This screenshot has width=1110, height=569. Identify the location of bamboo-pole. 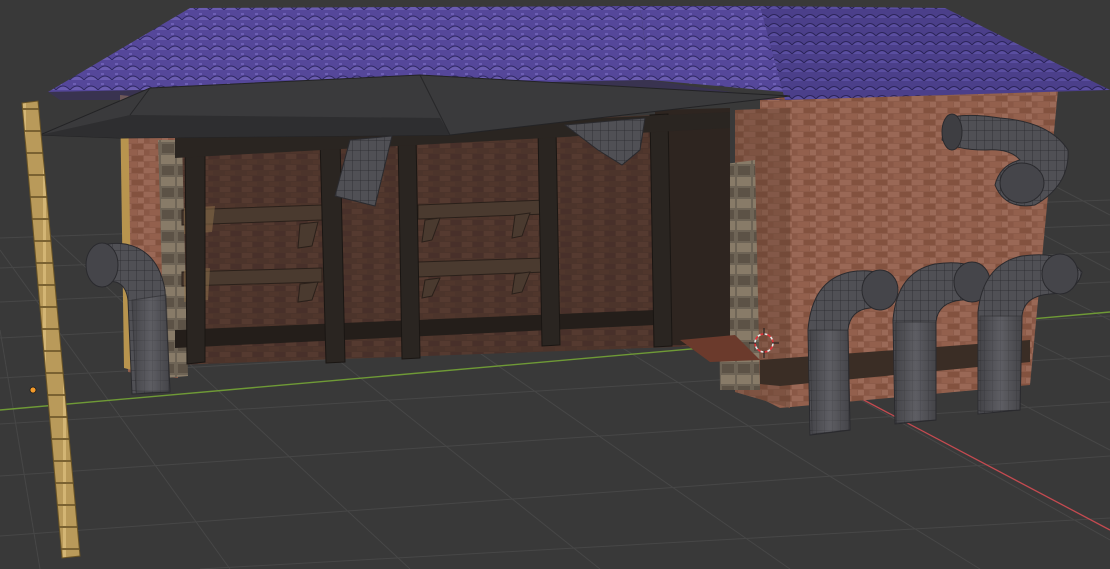
(51, 329).